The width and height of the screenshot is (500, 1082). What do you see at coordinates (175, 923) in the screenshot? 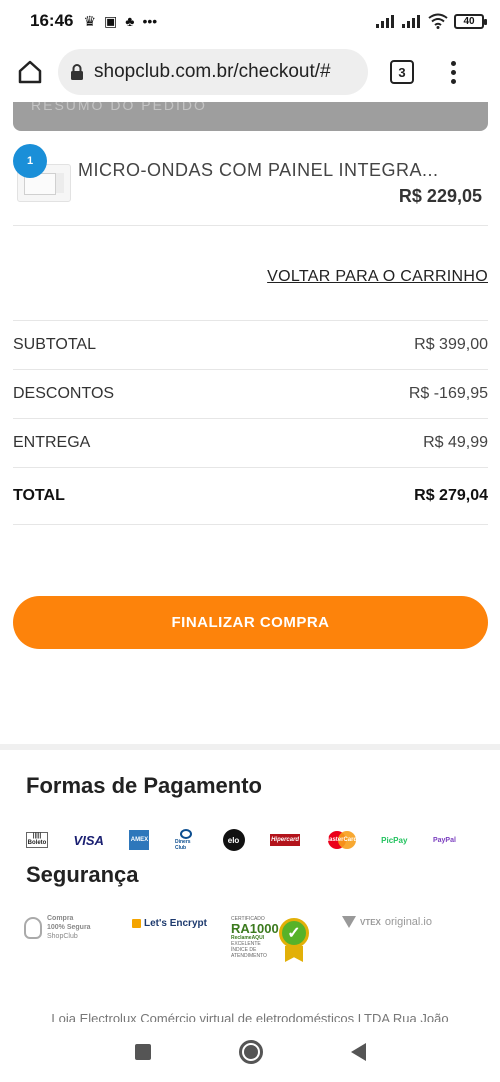
I see `lets-encrypt-label: Let's Encrypt` at bounding box center [175, 923].